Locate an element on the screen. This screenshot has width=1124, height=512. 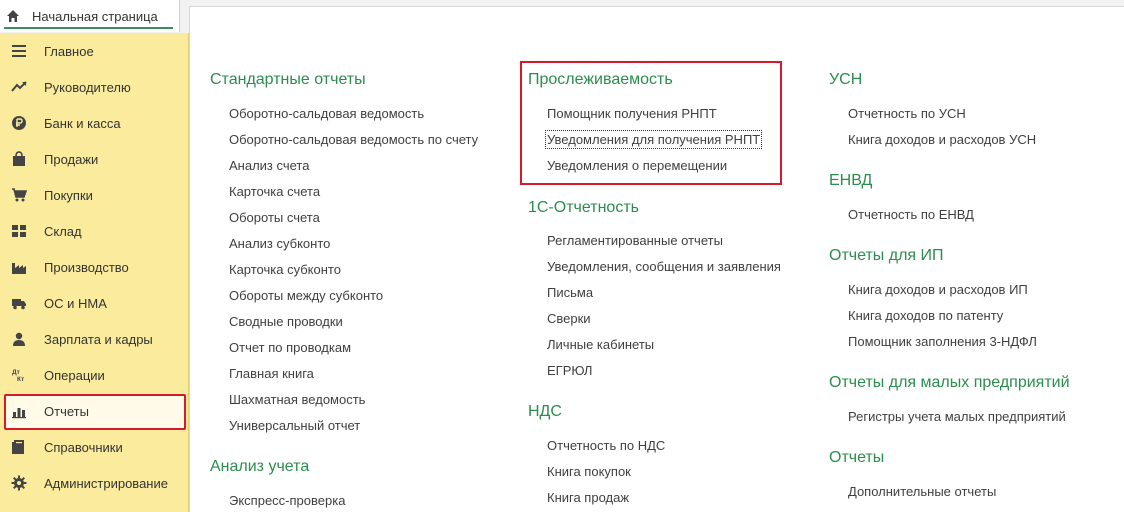
section-title-envd: ЕНВД is located at coordinates (851, 180).